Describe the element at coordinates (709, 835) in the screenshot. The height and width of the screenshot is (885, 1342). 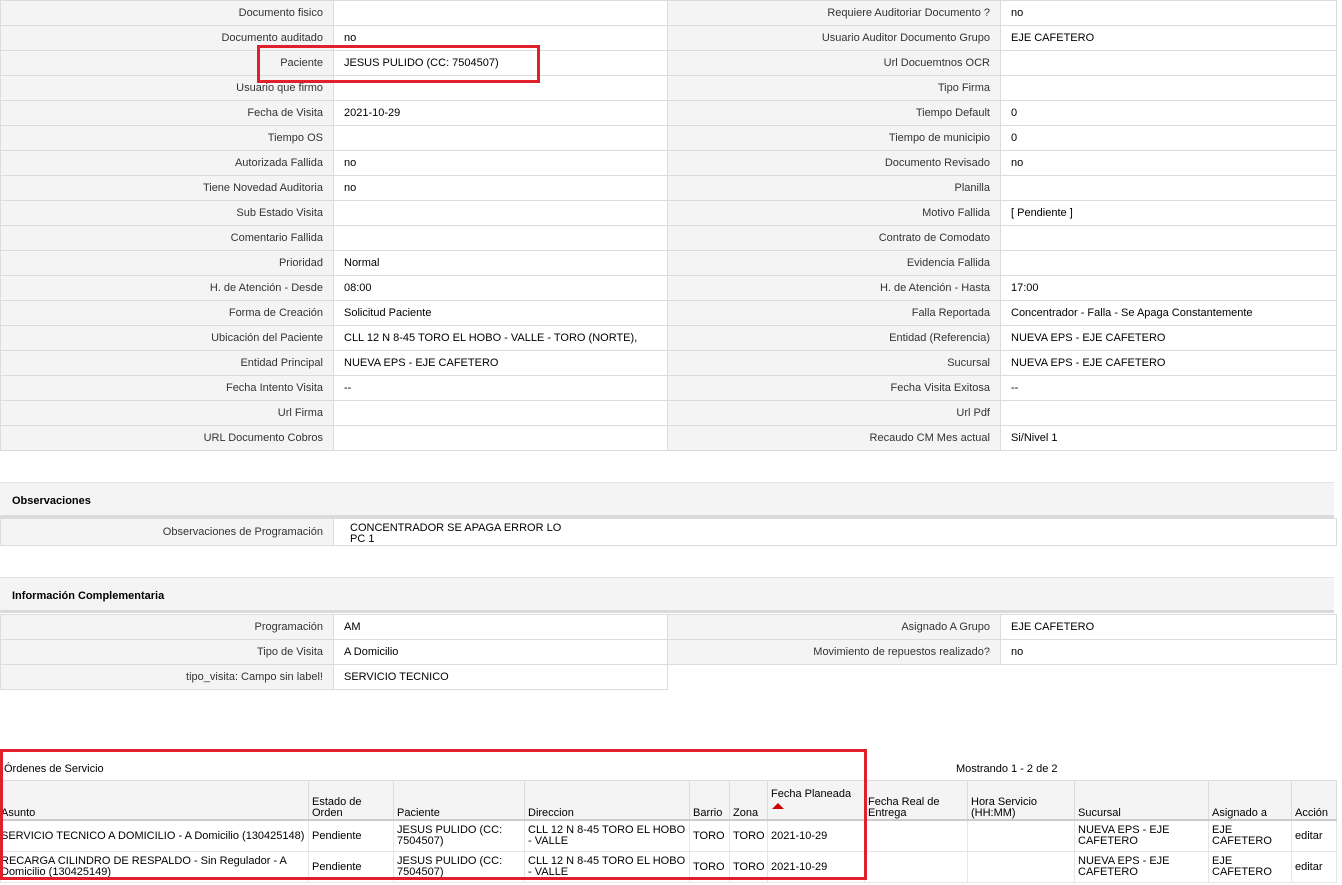
I see `cell-barrio: TORO` at that location.